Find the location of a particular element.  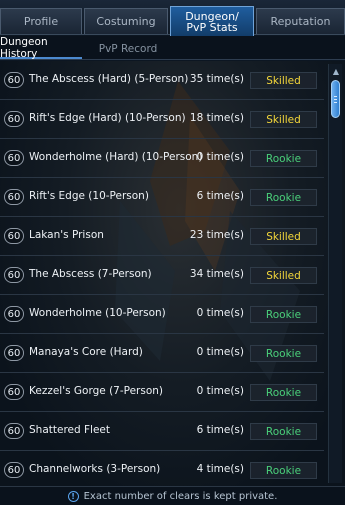

clear-count: 35 time(s) is located at coordinates (216, 79).